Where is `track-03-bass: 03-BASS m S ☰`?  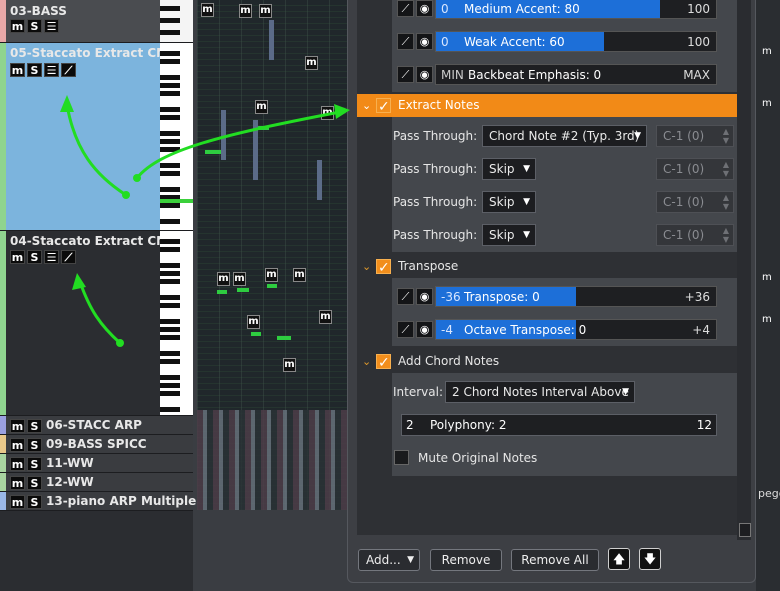
track-03-bass: 03-BASS m S ☰ is located at coordinates (96, 21).